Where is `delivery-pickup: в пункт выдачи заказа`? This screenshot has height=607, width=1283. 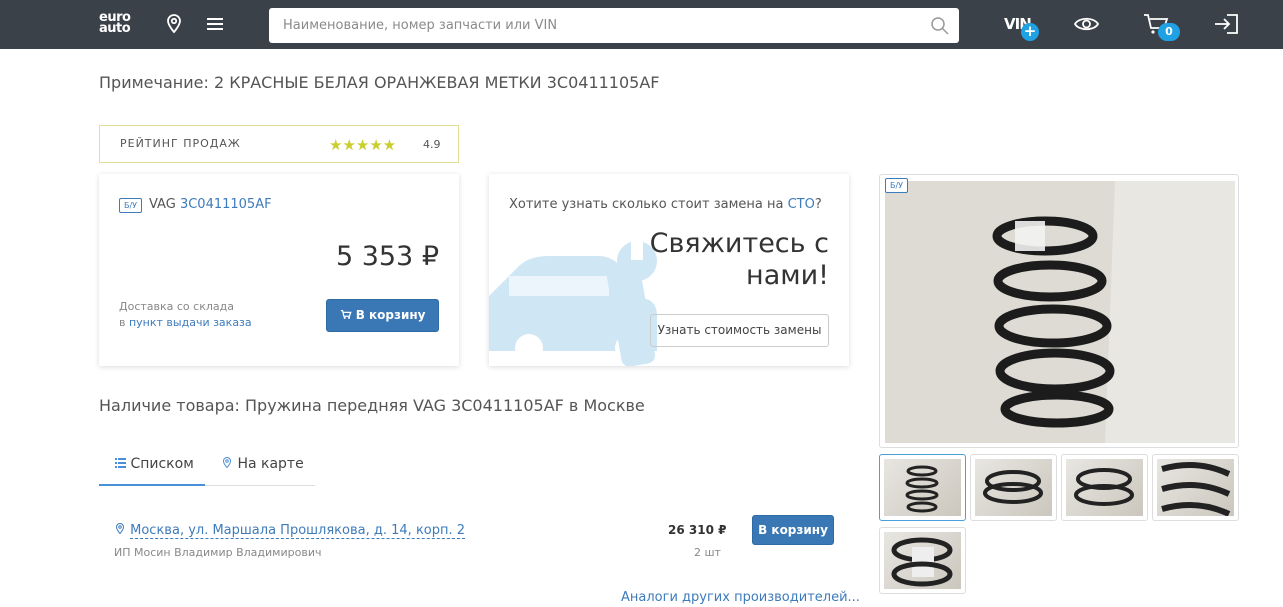
delivery-pickup: в пункт выдачи заказа is located at coordinates (185, 322).